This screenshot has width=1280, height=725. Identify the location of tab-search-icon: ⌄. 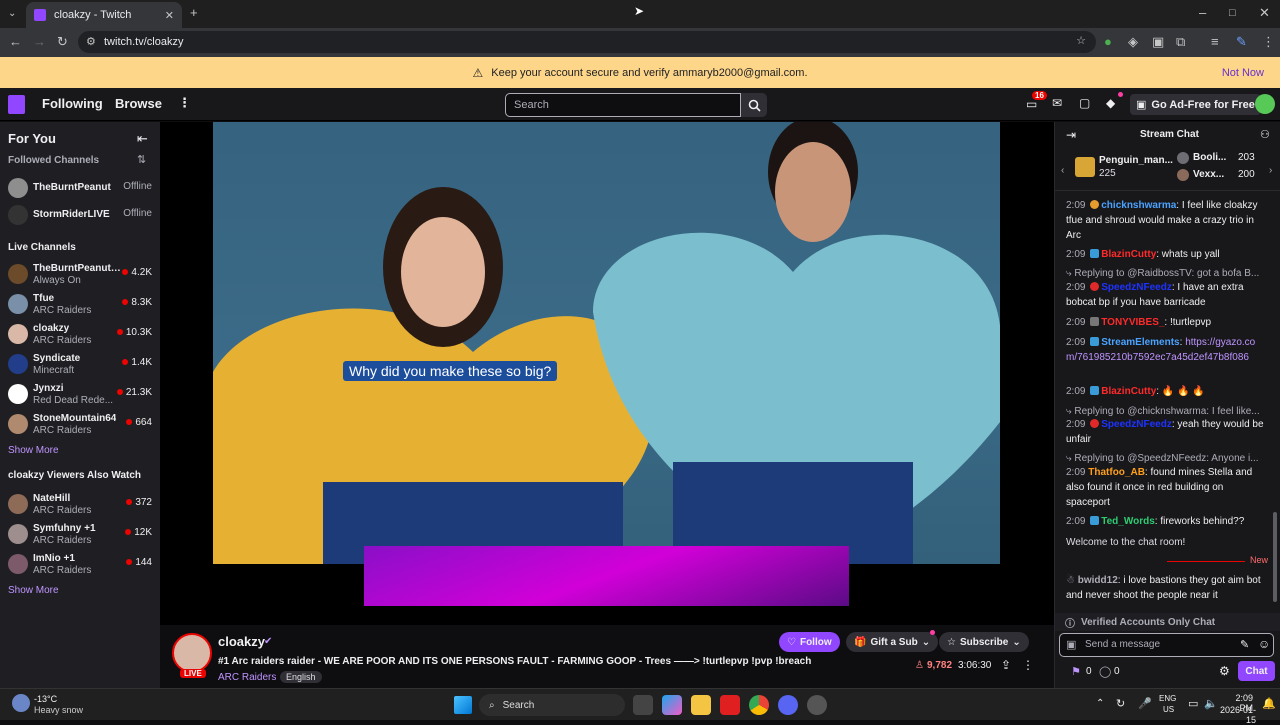
(12, 14).